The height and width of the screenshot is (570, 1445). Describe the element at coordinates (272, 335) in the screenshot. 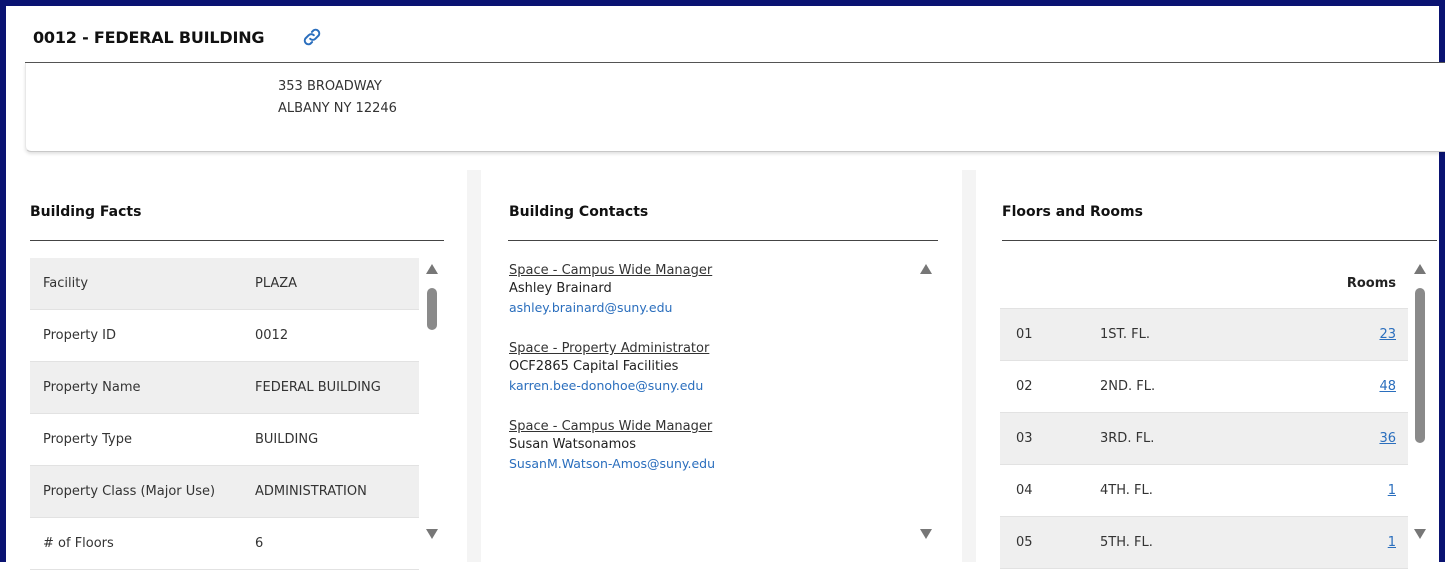

I see `fact-value: 0012` at that location.